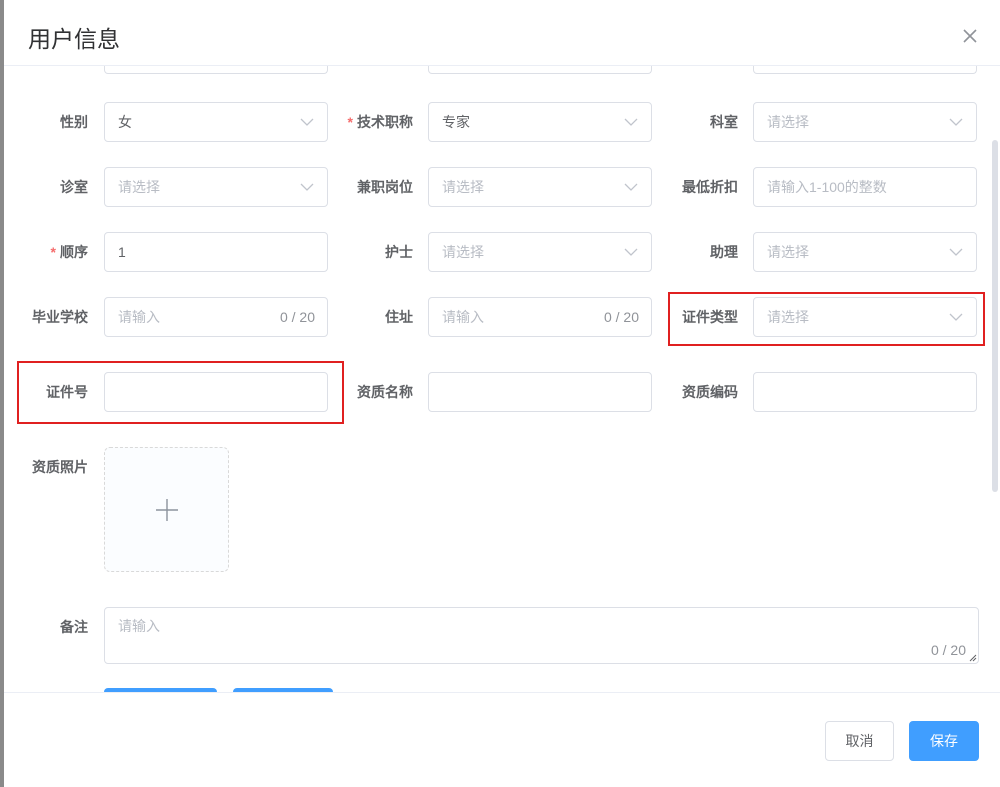 Image resolution: width=1000 pixels, height=787 pixels. What do you see at coordinates (995, 316) in the screenshot?
I see `vertical-scrollbar` at bounding box center [995, 316].